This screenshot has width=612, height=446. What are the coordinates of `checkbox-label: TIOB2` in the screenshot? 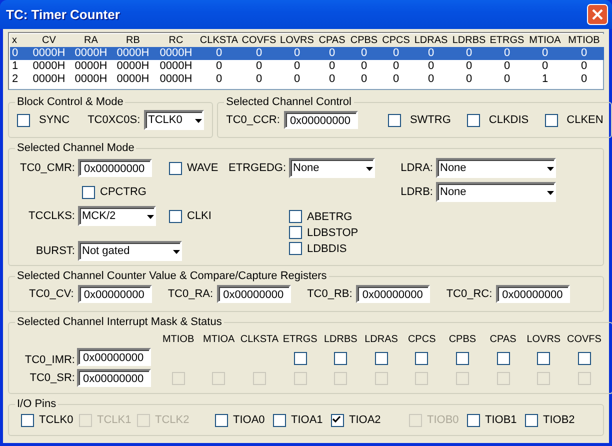 It's located at (559, 420).